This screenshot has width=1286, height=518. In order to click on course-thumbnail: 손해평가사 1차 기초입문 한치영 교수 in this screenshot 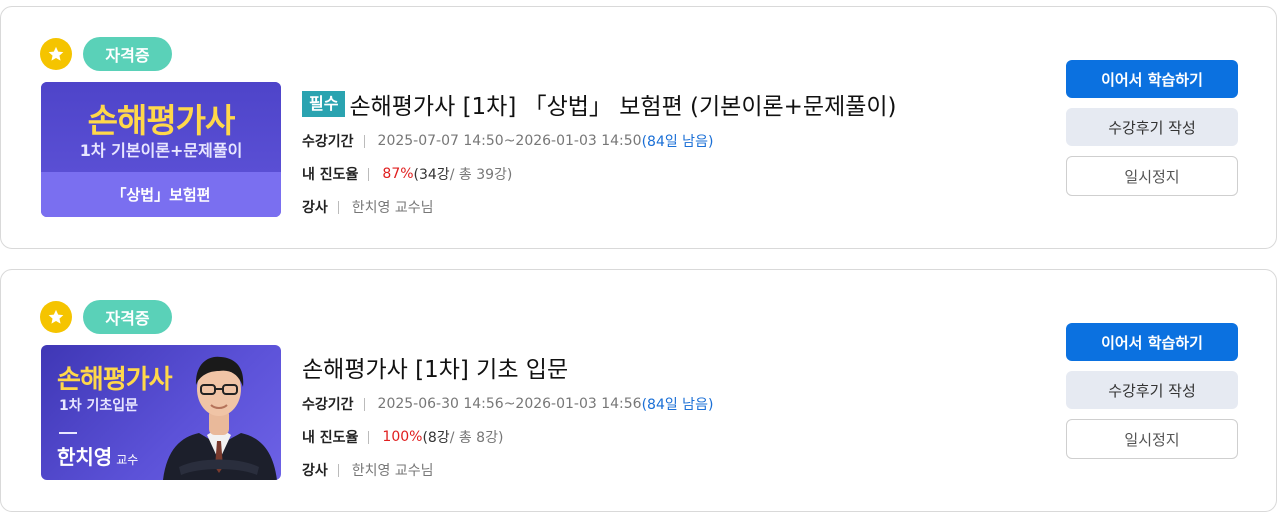, I will do `click(161, 412)`.